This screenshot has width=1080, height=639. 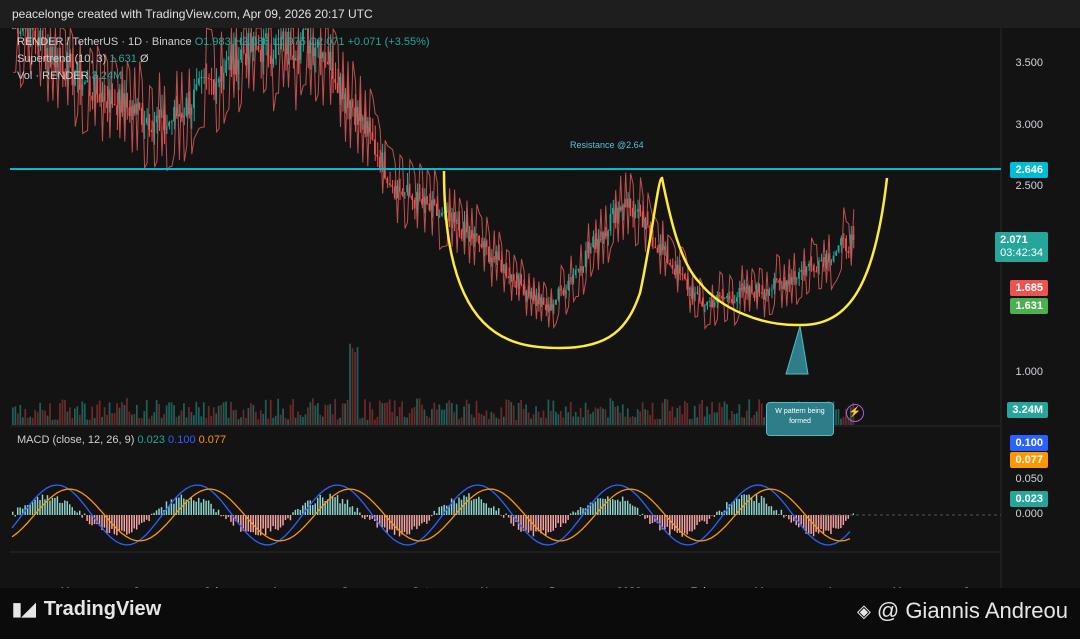 I want to click on legend-supertrend: Supertrend (10, 3), so click(x=61, y=59).